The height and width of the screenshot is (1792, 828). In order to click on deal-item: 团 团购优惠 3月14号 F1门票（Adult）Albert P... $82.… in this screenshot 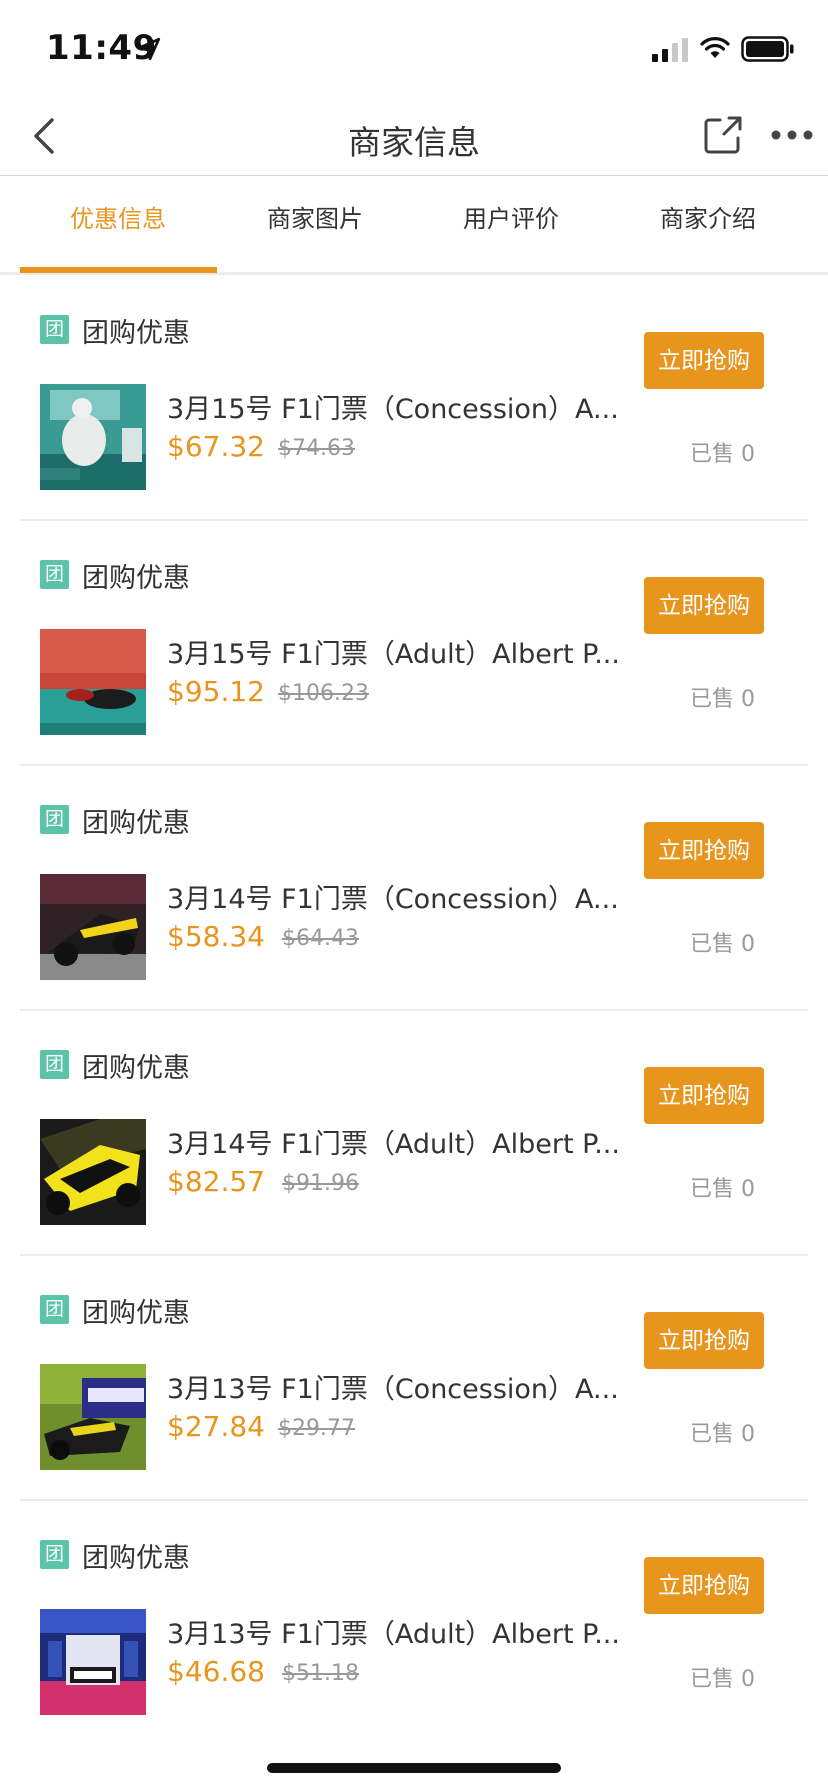, I will do `click(414, 1133)`.